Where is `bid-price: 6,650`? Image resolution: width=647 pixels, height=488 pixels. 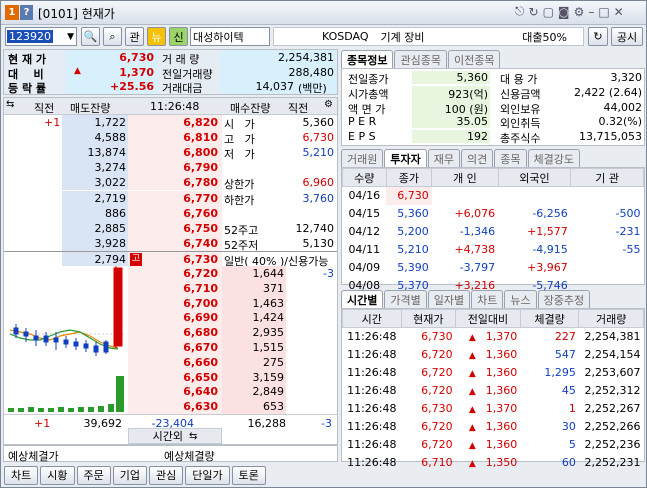
bid-price: 6,650 is located at coordinates (175, 377).